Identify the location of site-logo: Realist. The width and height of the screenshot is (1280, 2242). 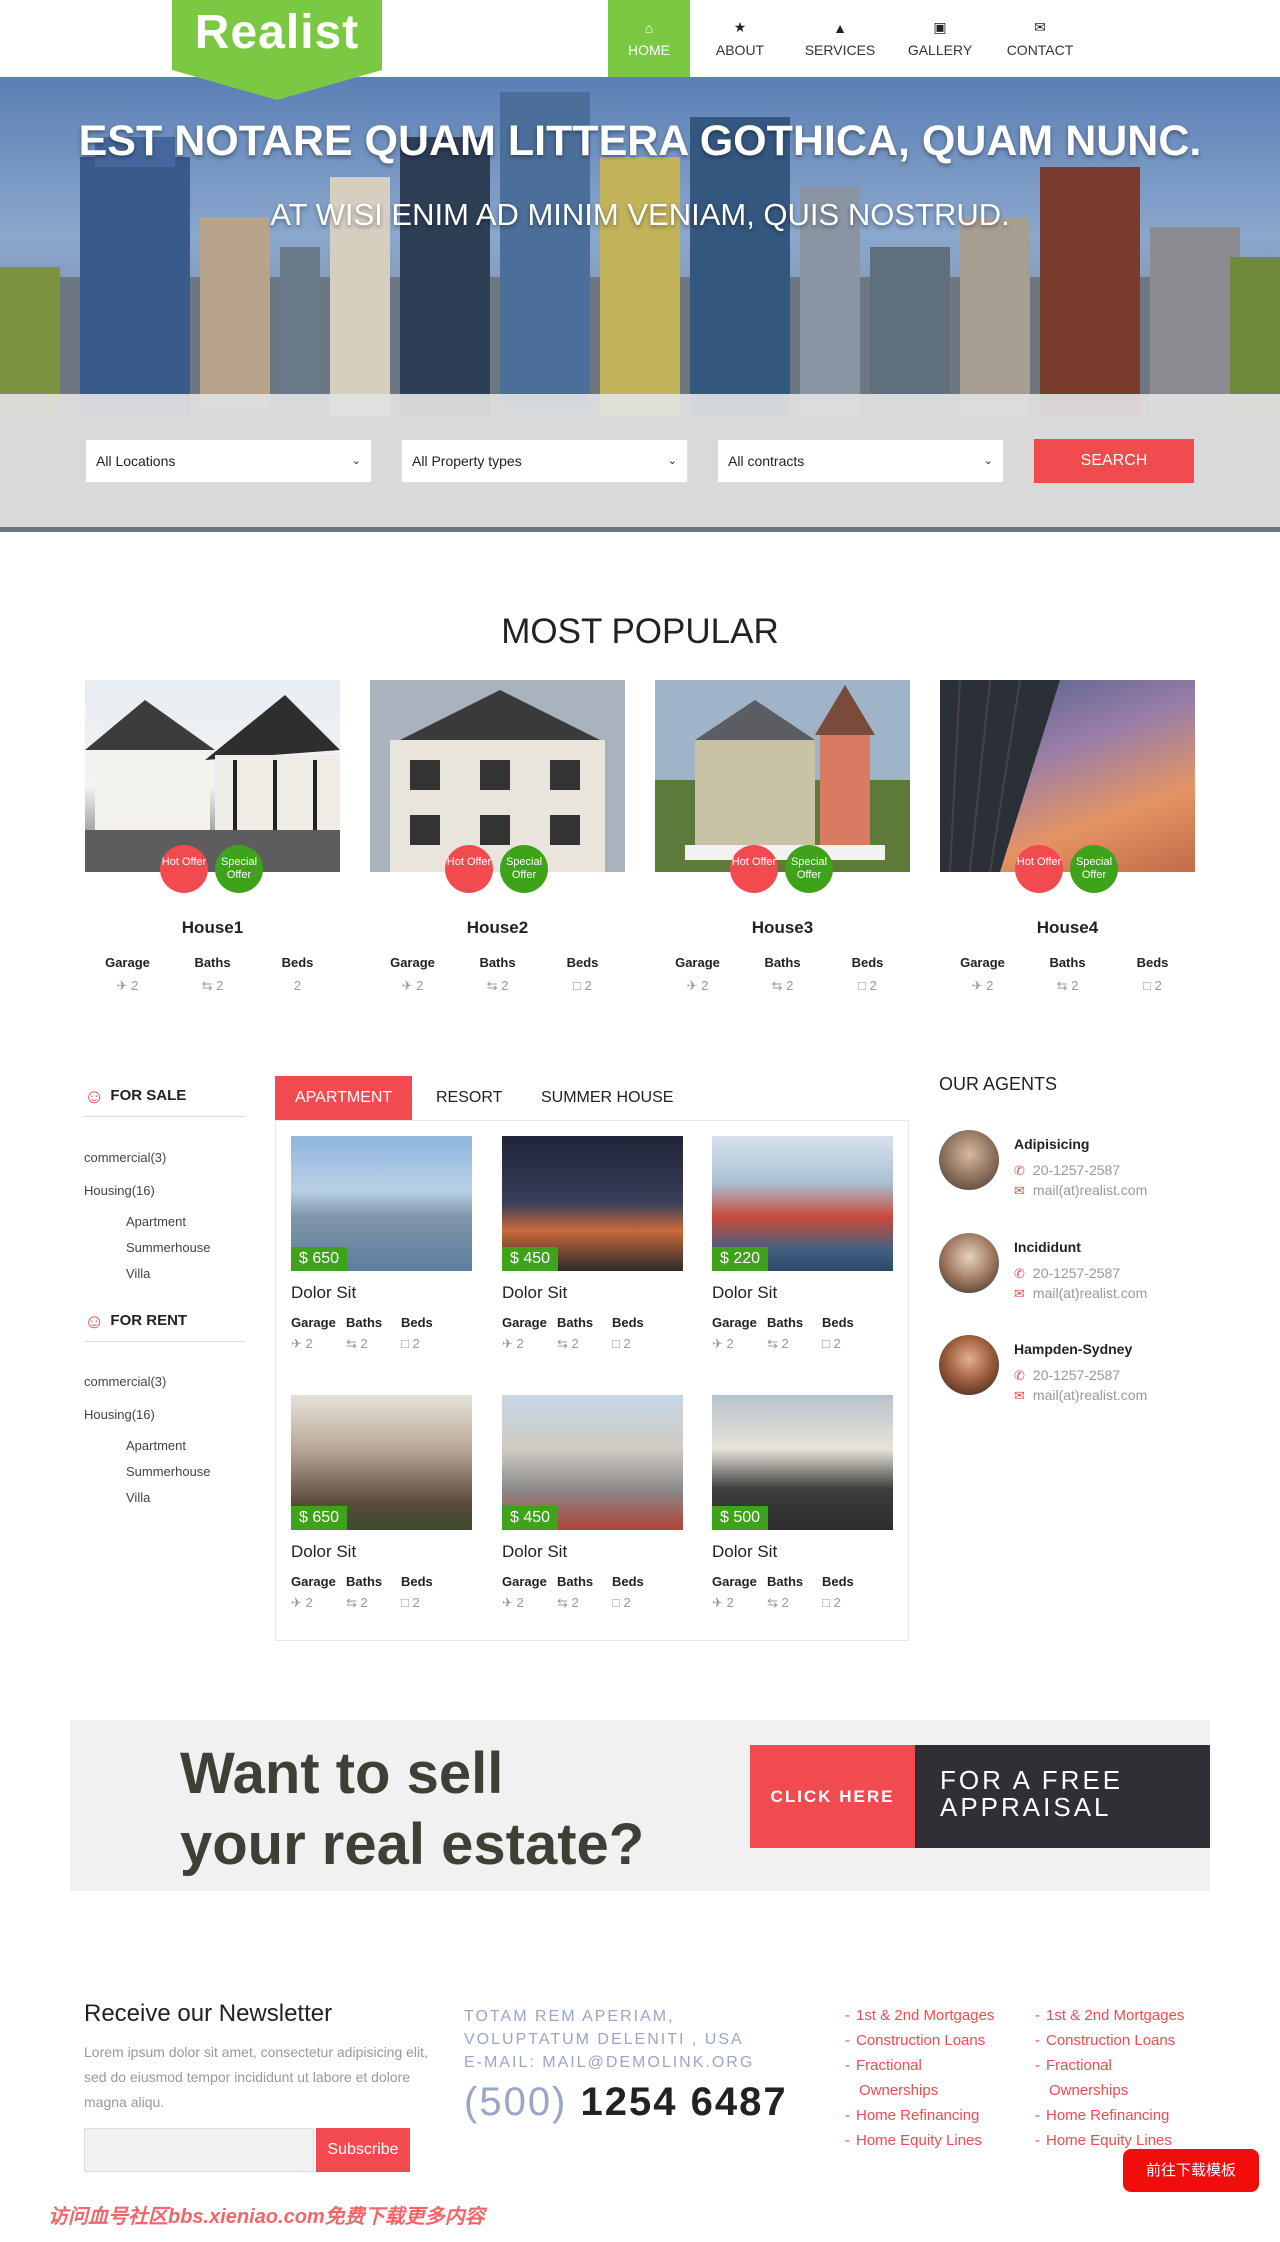
(277, 35).